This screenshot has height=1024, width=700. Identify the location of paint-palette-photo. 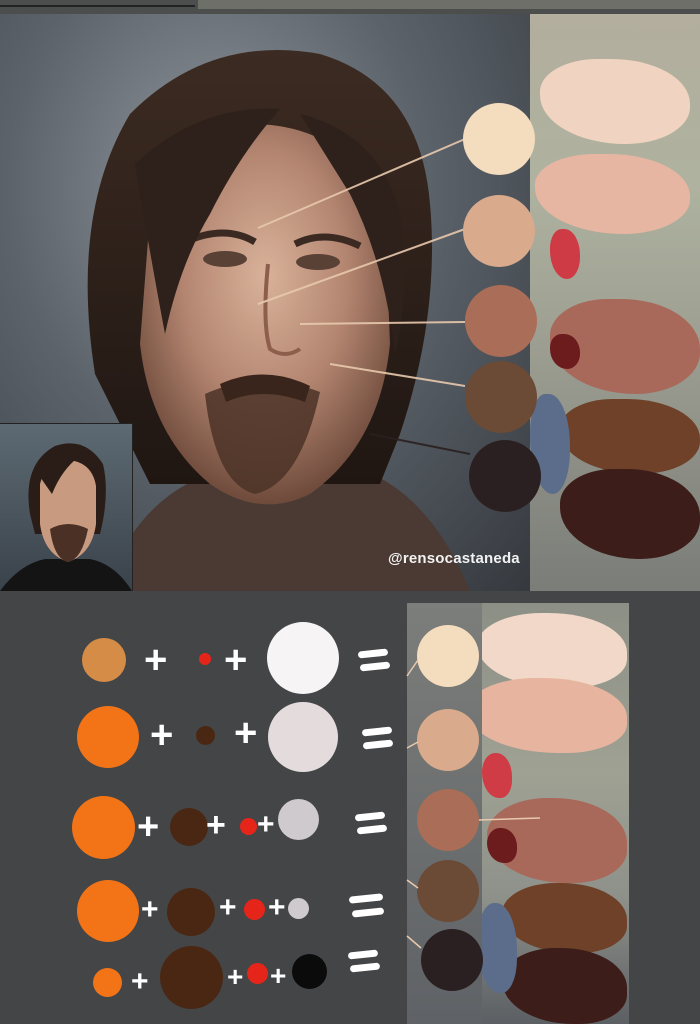
(615, 302).